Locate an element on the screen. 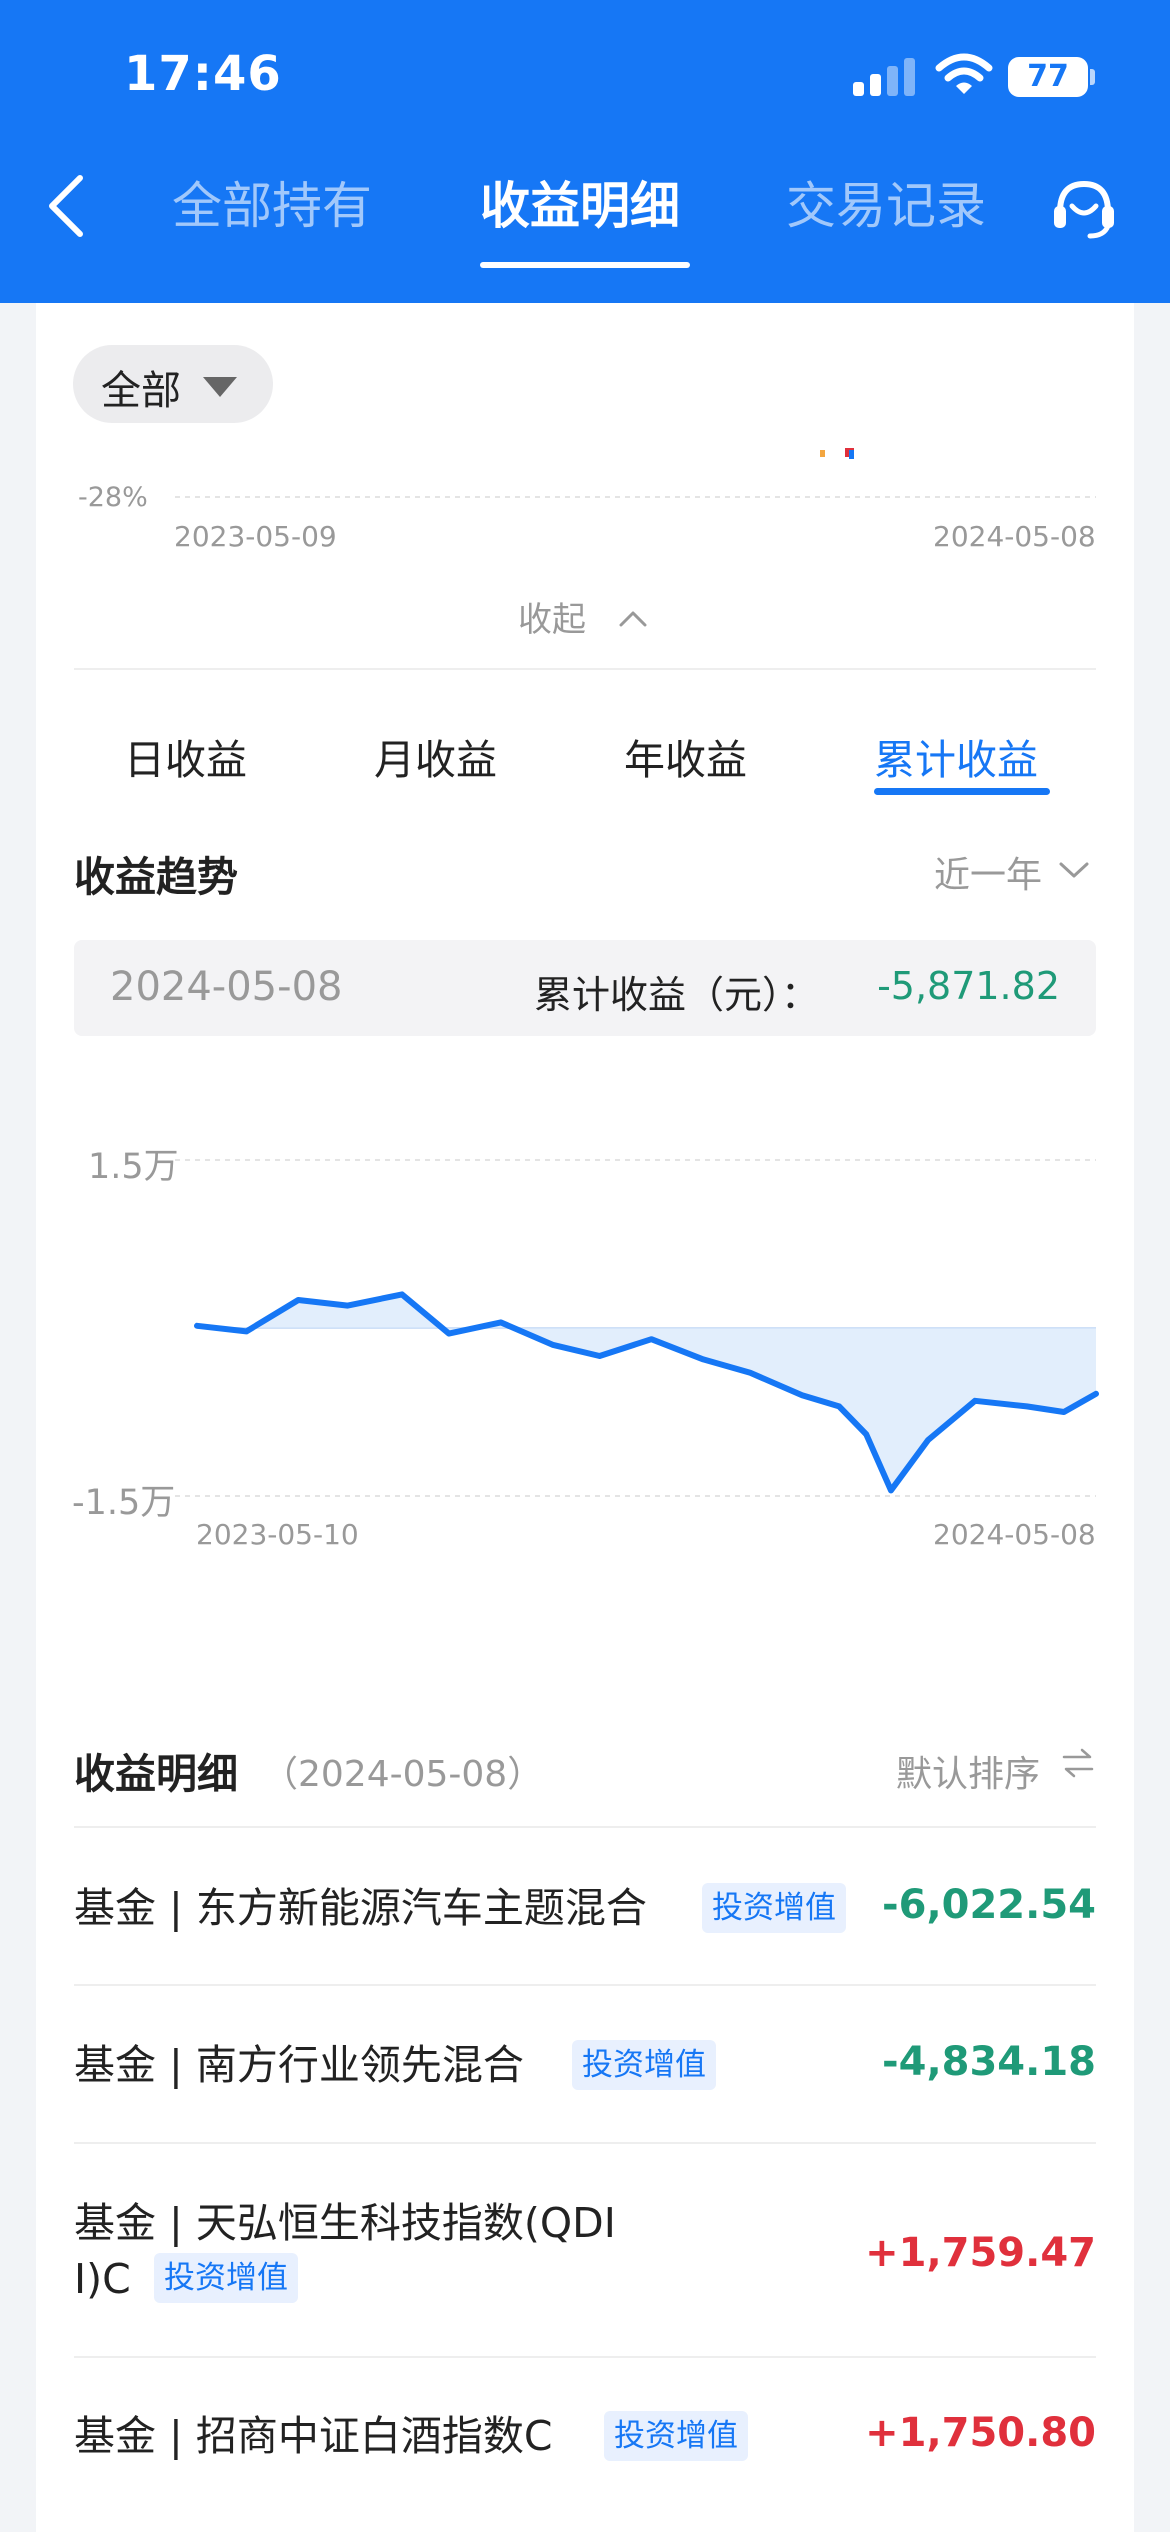 The width and height of the screenshot is (1170, 2532). chevron-up-icon is located at coordinates (633, 618).